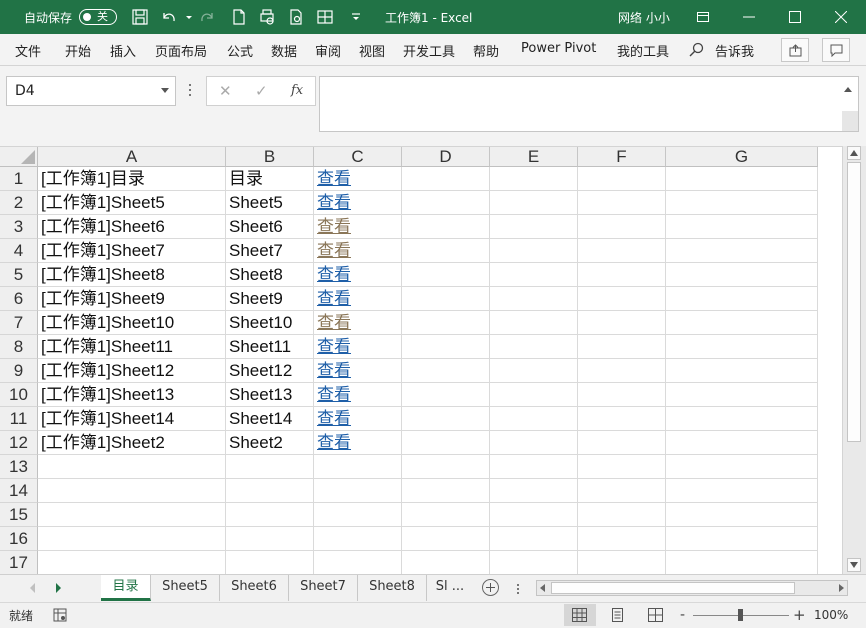  Describe the element at coordinates (123, 50) in the screenshot. I see `tab-insert: 插入` at that location.